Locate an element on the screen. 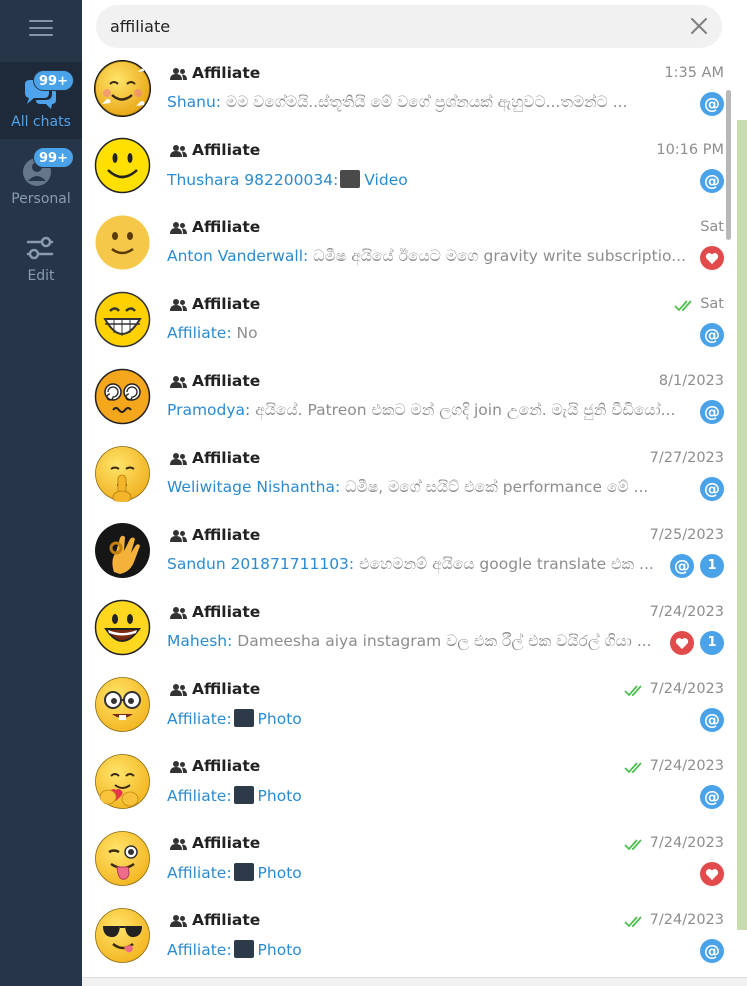 This screenshot has height=986, width=747. message-sender: Thushara 982200034: is located at coordinates (253, 180).